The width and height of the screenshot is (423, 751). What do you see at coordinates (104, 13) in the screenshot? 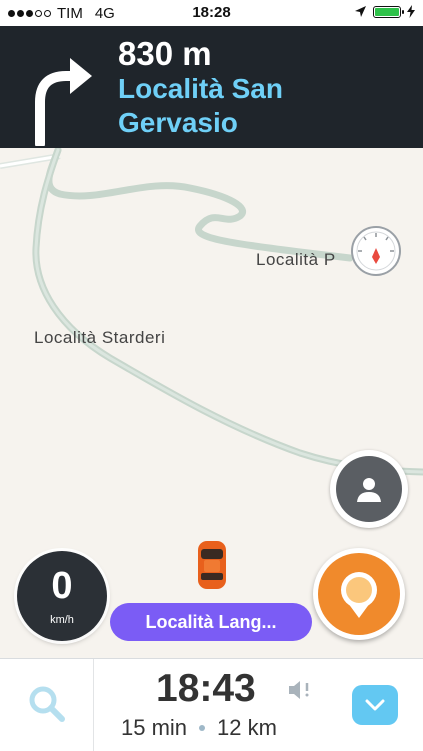
I see `network-type: 4G` at bounding box center [104, 13].